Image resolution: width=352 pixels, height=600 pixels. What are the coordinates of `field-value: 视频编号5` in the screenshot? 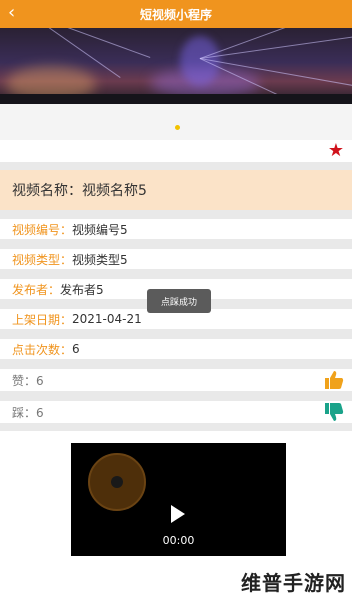 It's located at (100, 229).